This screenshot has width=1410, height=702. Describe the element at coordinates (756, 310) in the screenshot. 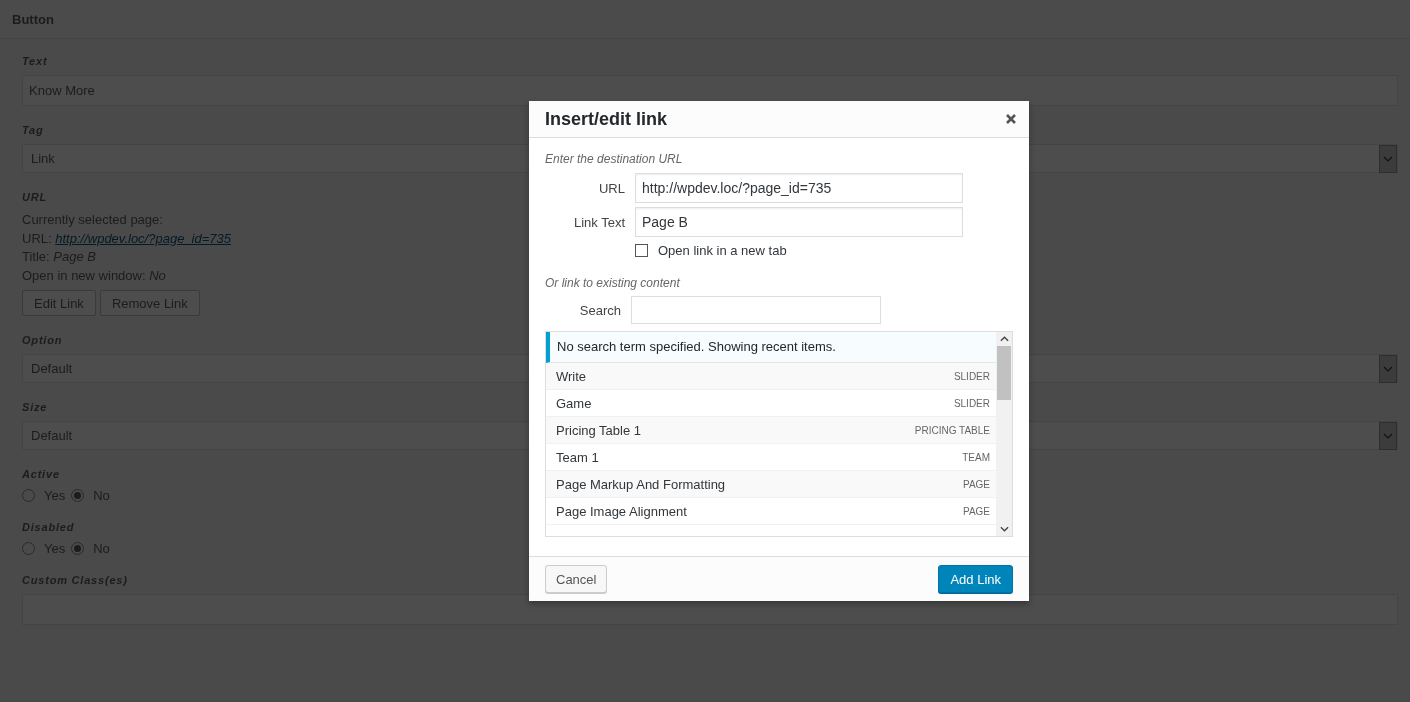

I see `search-field` at that location.